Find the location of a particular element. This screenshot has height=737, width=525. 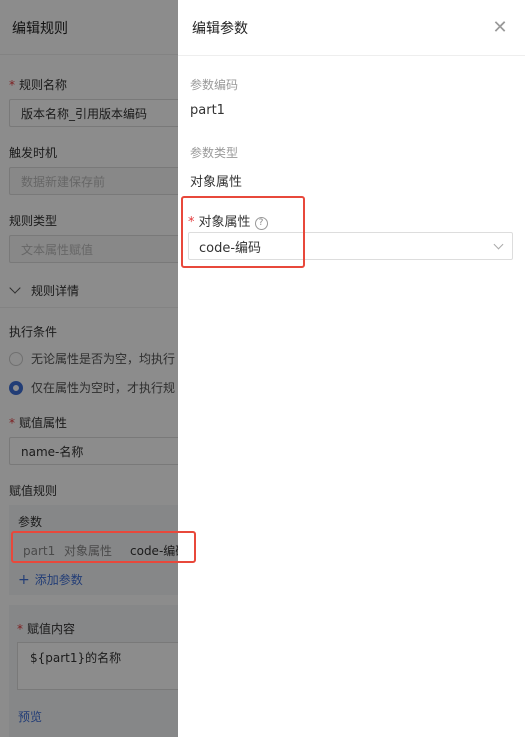

close-icon: ✕ is located at coordinates (500, 28).